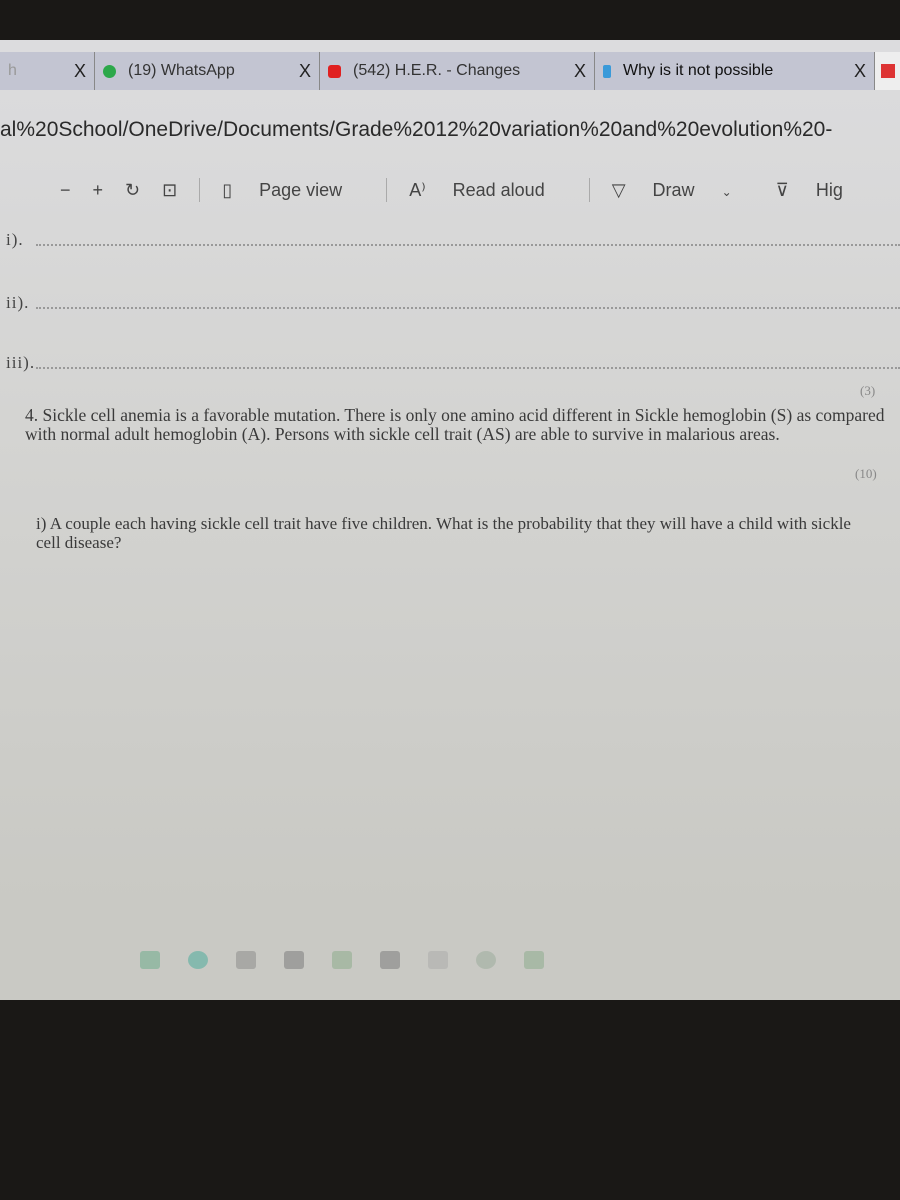  What do you see at coordinates (829, 189) in the screenshot?
I see `highlight-label: Hig` at bounding box center [829, 189].